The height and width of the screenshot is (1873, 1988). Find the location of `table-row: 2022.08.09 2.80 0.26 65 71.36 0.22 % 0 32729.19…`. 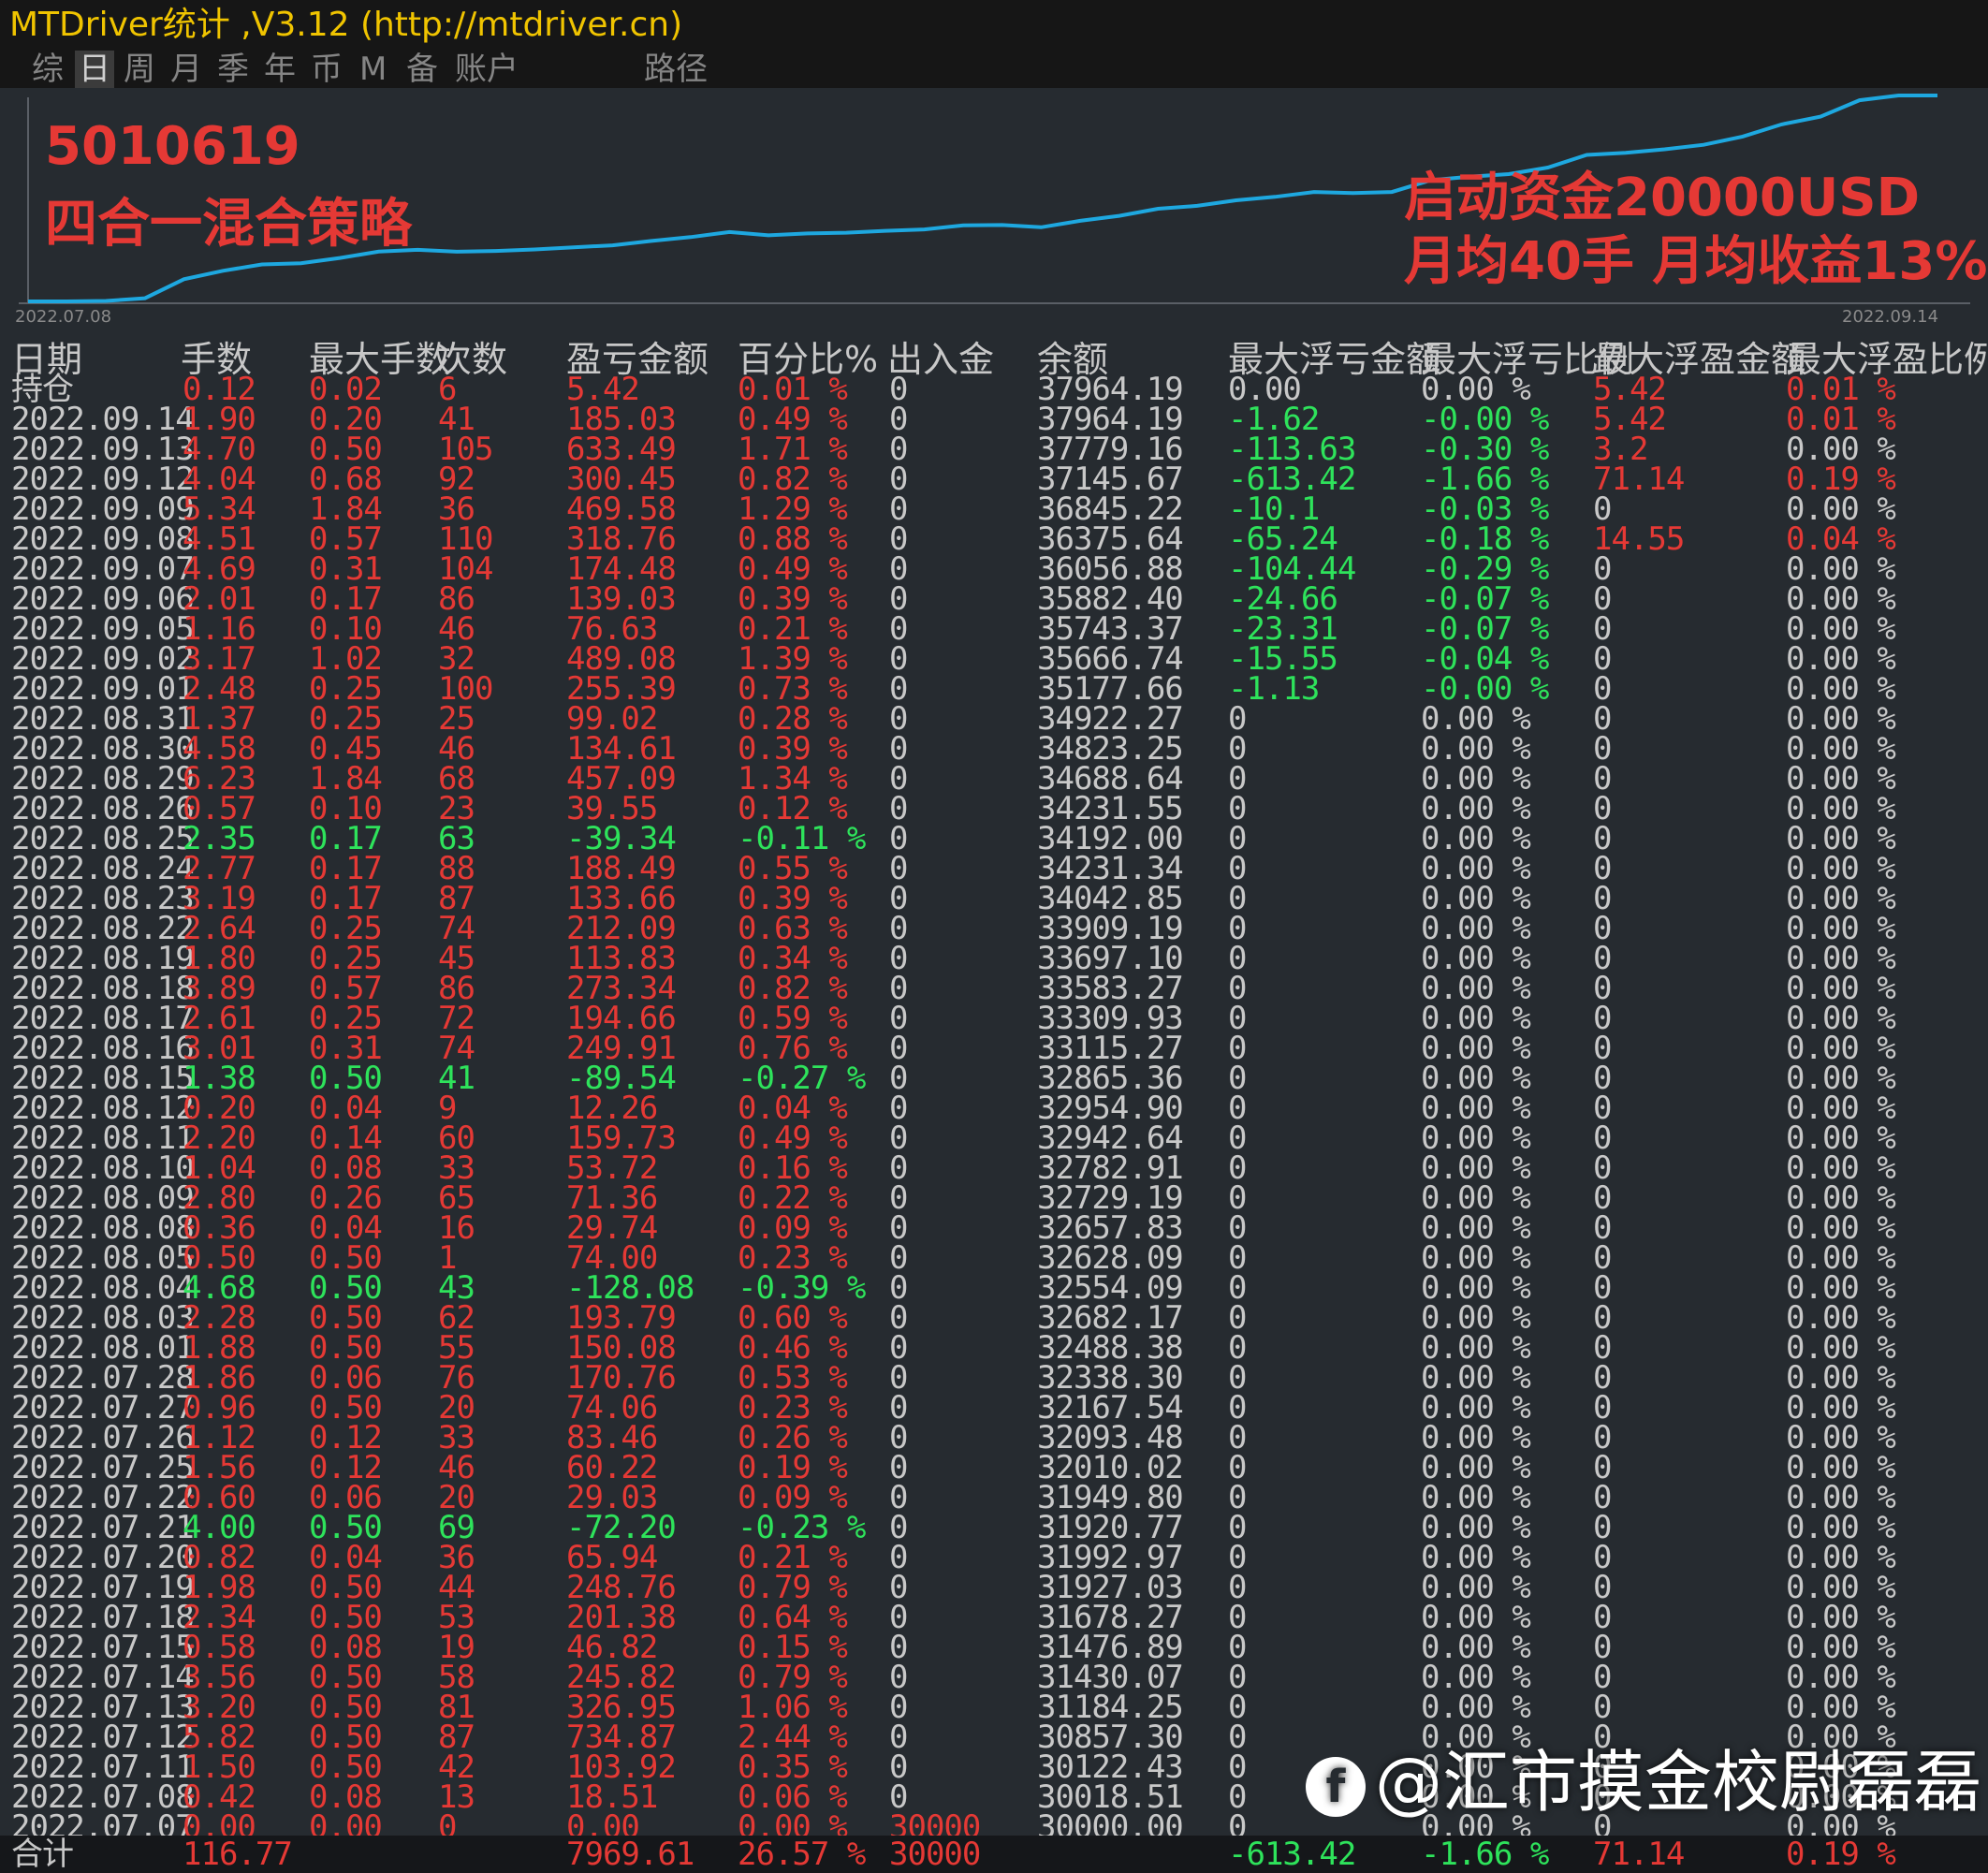

table-row: 2022.08.09 2.80 0.26 65 71.36 0.22 % 0 32729.19… is located at coordinates (994, 1198).